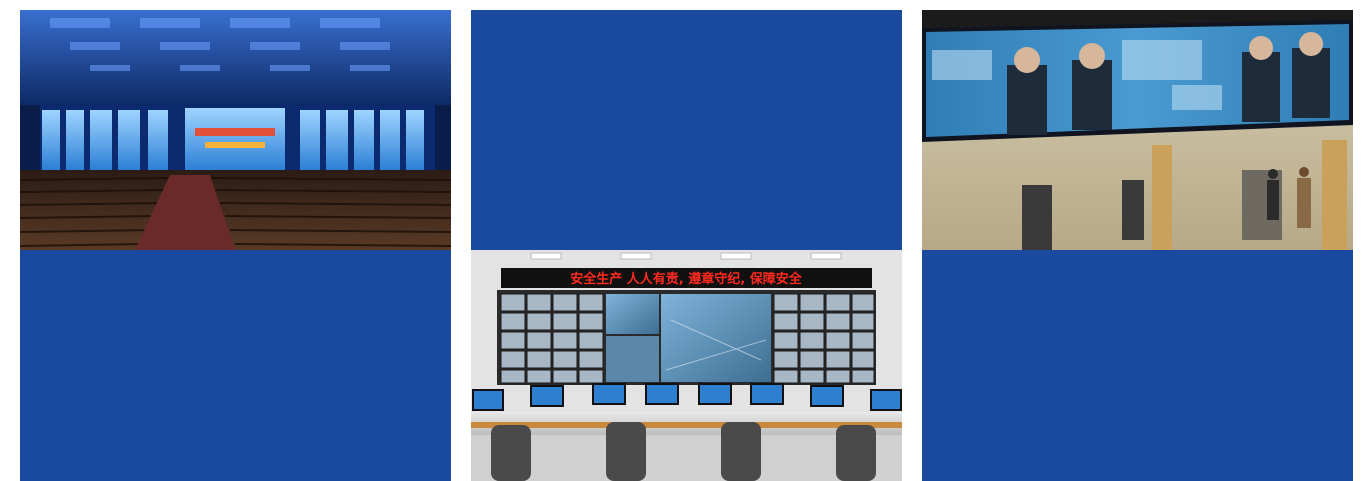  I want to click on led-banner-text: 安全生产 人人有责, 遵章守纪, 保障安全, so click(686, 279).